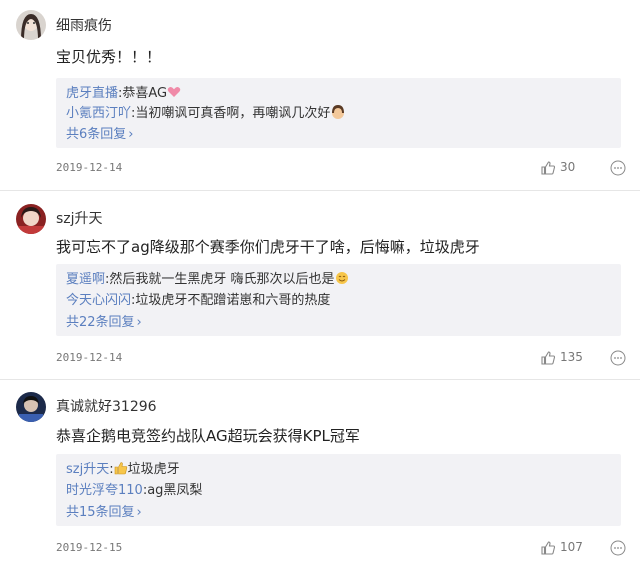  I want to click on reply-username: szj升天, so click(87, 469).